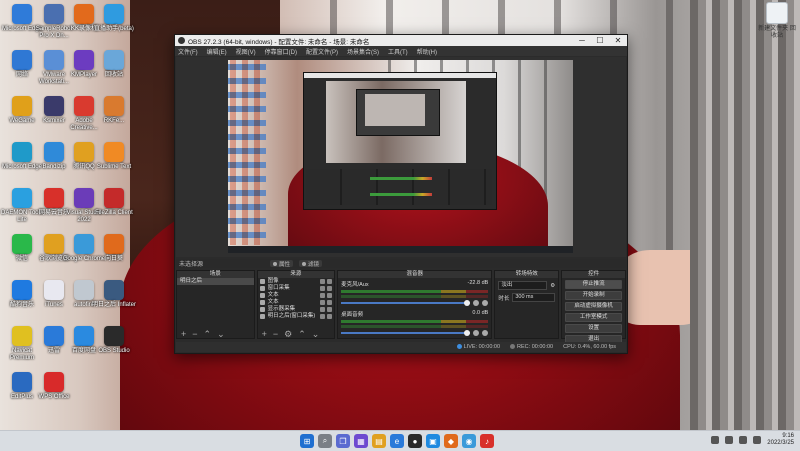 The height and width of the screenshot is (451, 800). What do you see at coordinates (361, 441) in the screenshot?
I see `widgets-icon: ▦` at bounding box center [361, 441].